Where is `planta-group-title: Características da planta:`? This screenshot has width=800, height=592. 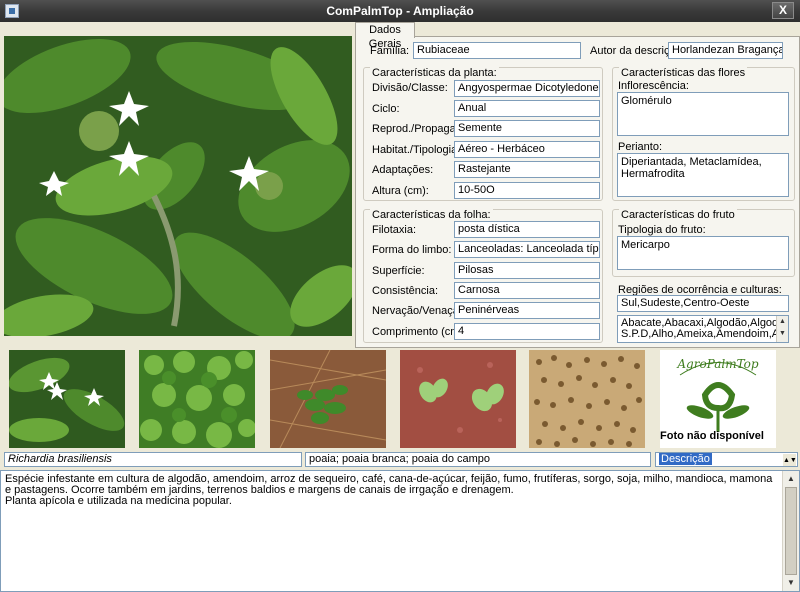
planta-group-title: Características da planta: is located at coordinates (434, 73).